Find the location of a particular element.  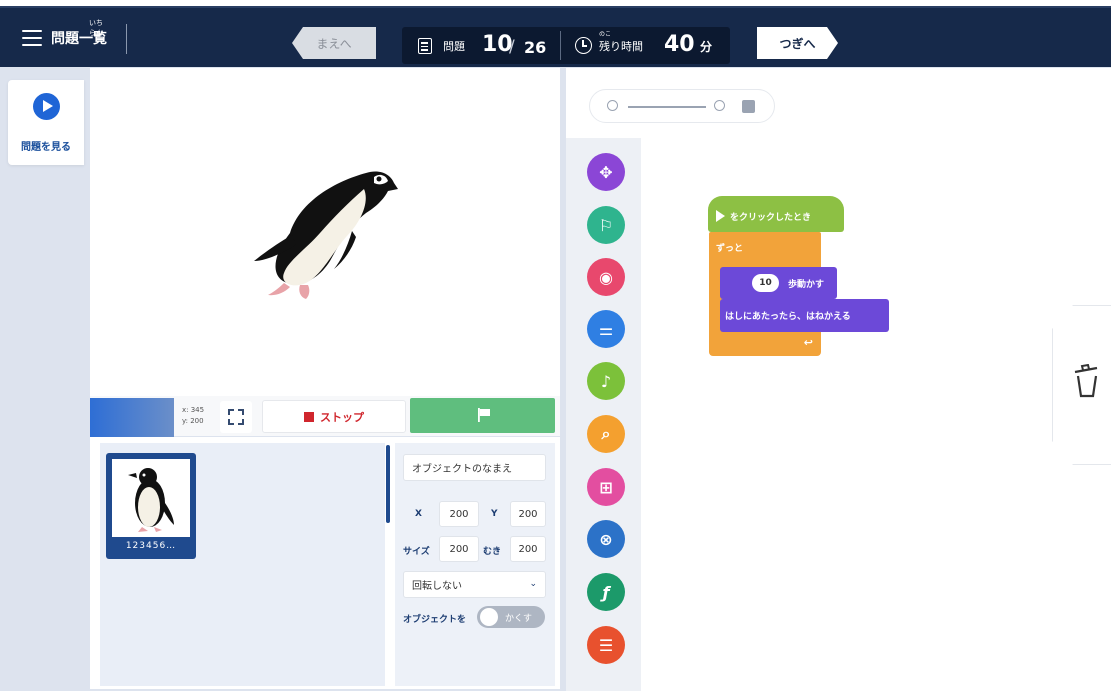

view-problem-label: 問題を見る is located at coordinates (46, 147).